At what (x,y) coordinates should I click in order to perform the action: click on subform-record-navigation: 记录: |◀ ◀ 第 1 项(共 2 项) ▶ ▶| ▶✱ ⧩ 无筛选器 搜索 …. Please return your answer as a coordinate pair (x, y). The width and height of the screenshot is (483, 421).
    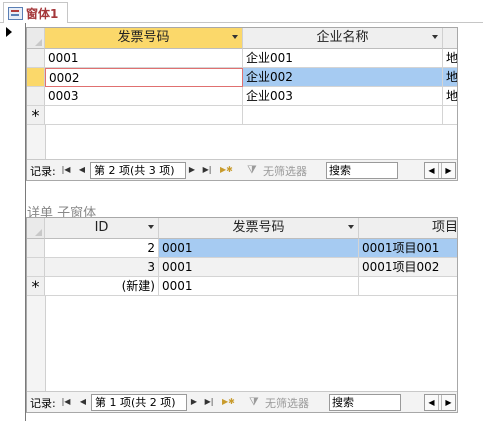
    Looking at the image, I should click on (242, 401).